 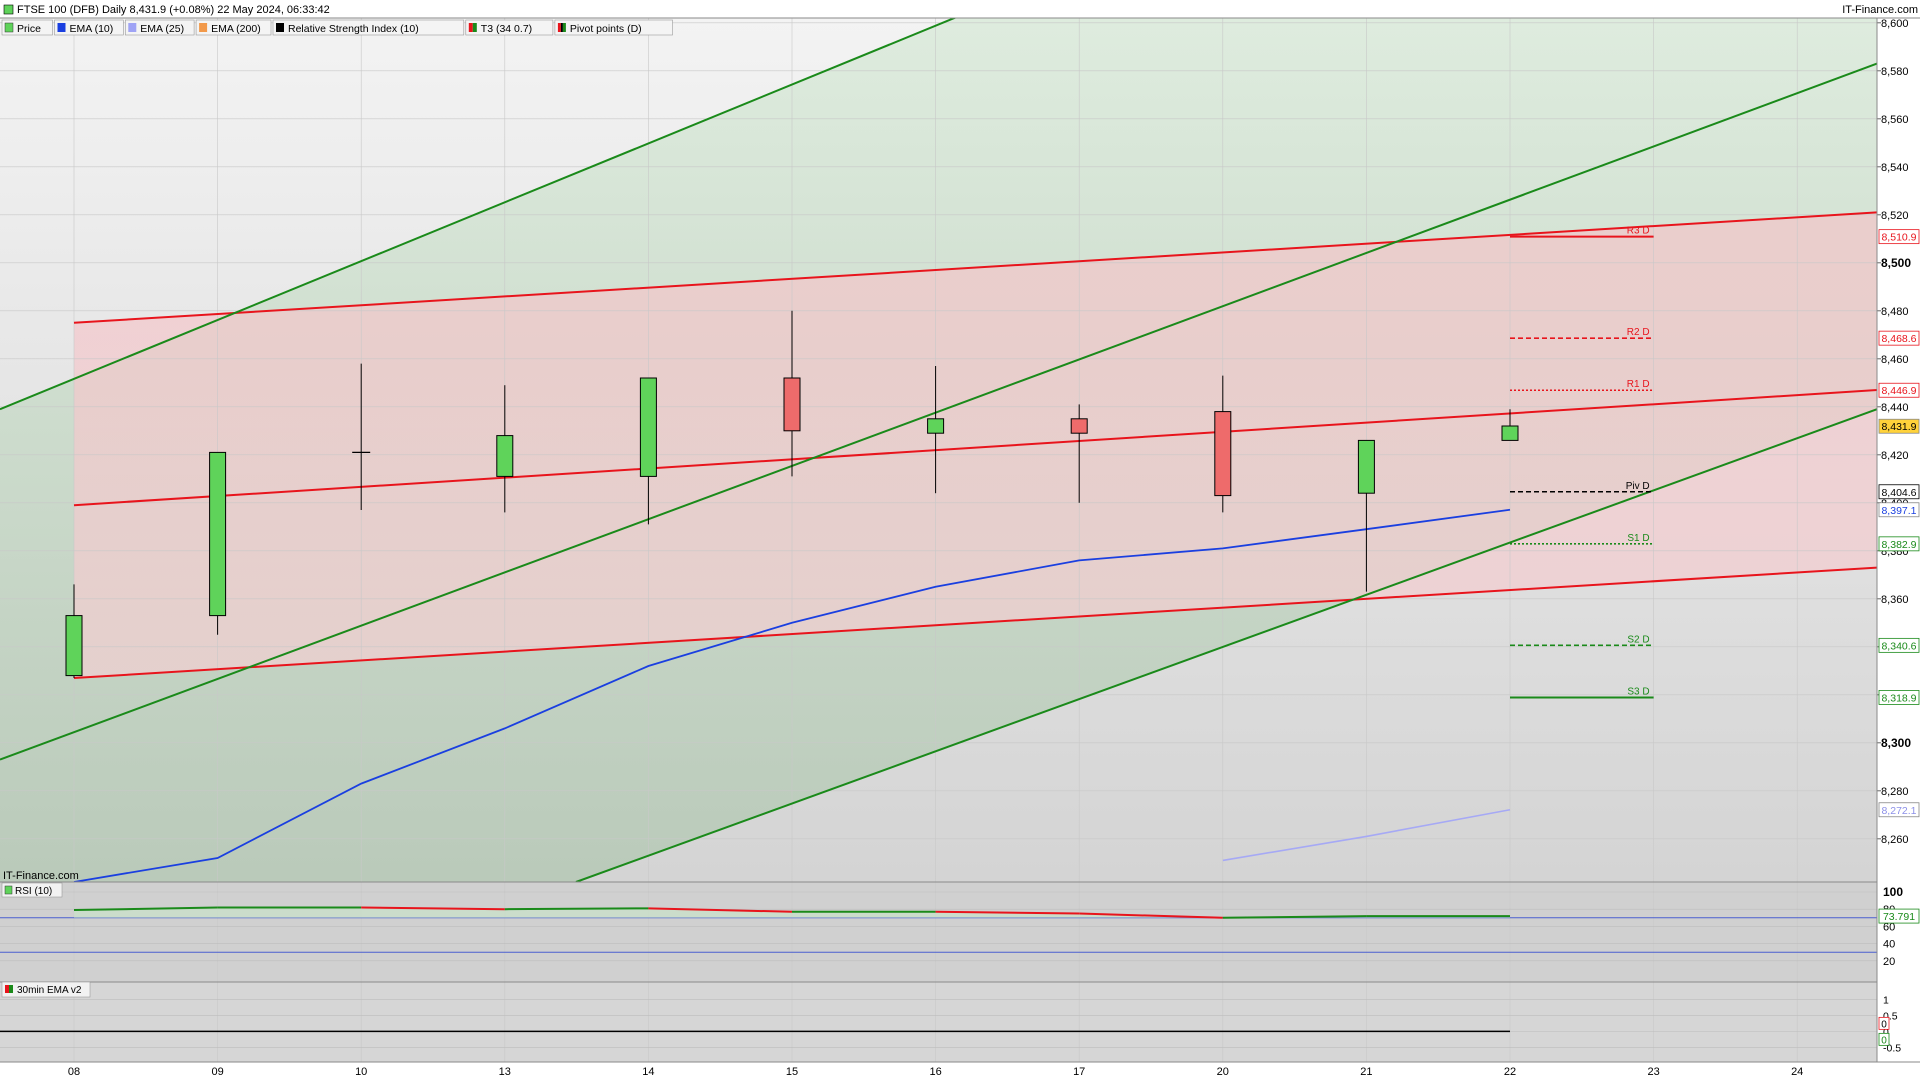 What do you see at coordinates (506, 29) in the screenshot?
I see `legend-item-label: T3 (34 0.7)` at bounding box center [506, 29].